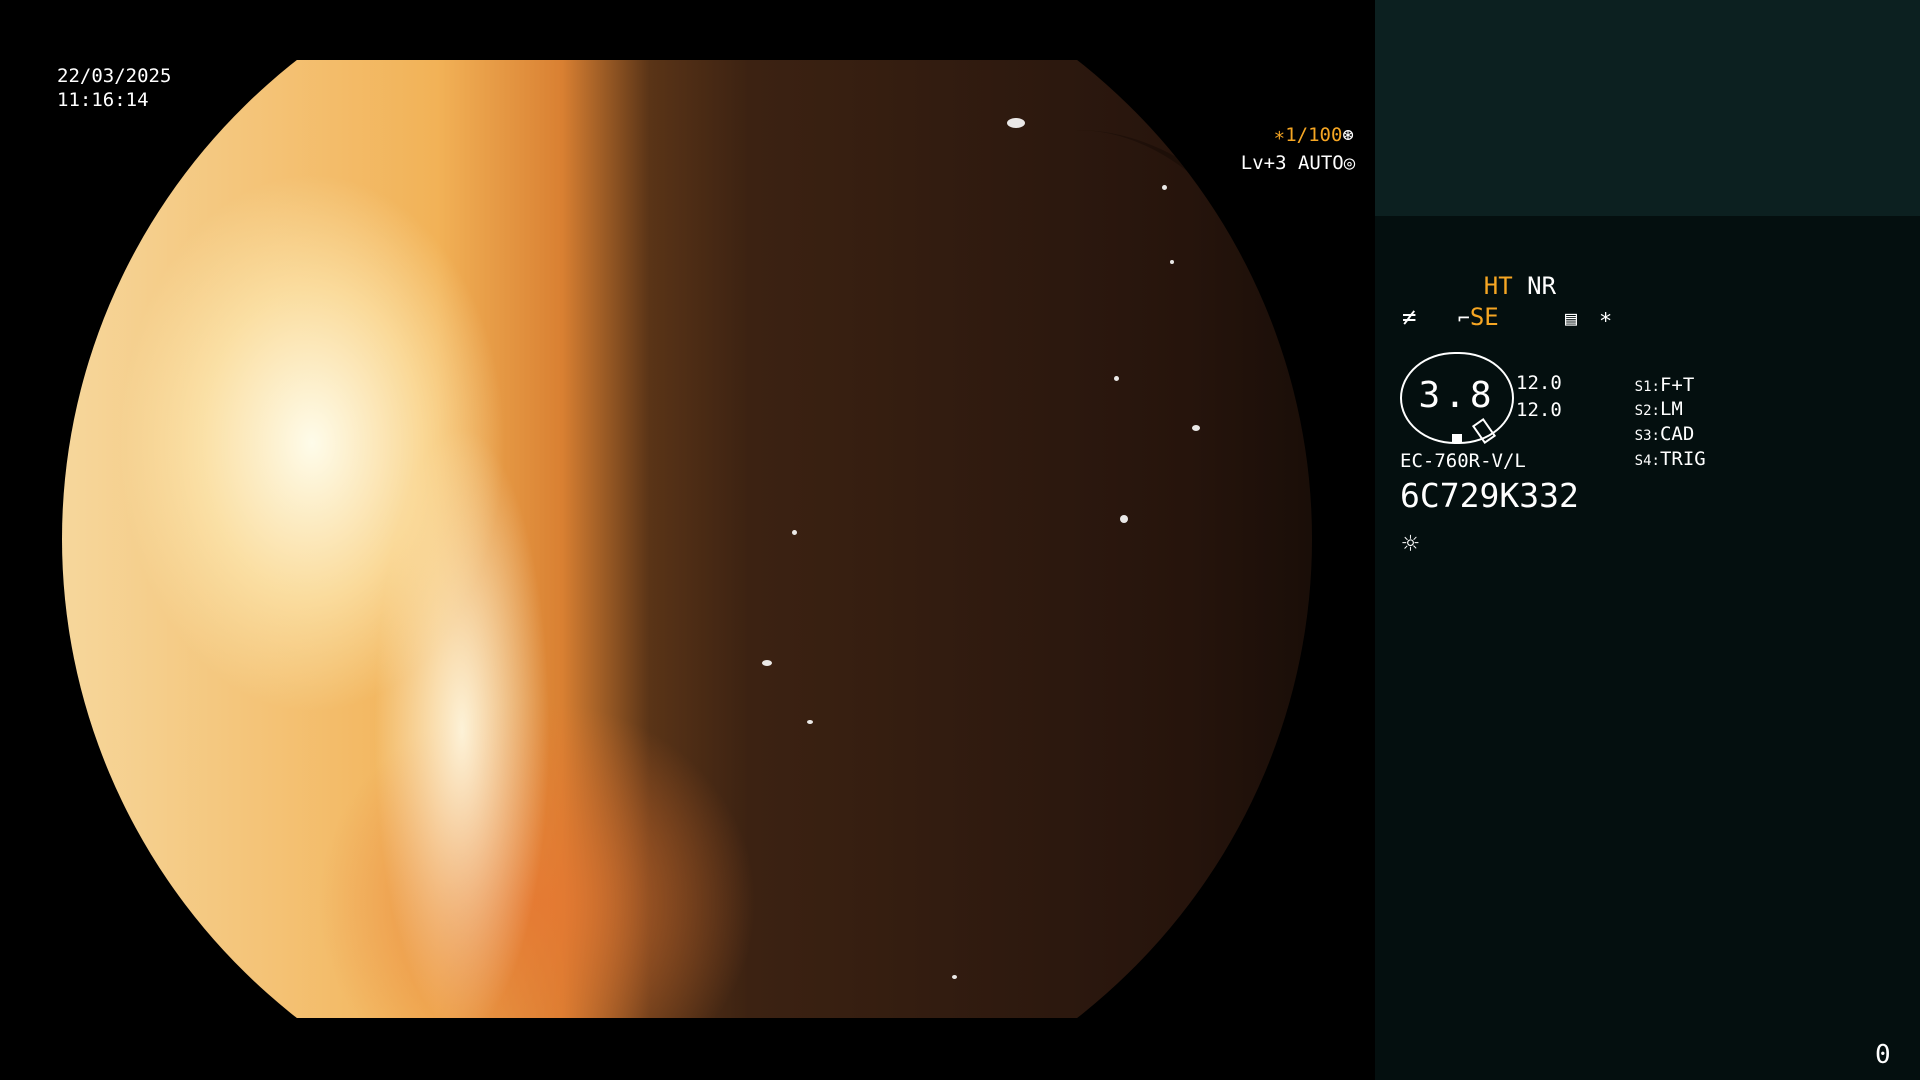 The image size is (1920, 1080). What do you see at coordinates (1457, 438) in the screenshot?
I see `gauge-marker` at bounding box center [1457, 438].